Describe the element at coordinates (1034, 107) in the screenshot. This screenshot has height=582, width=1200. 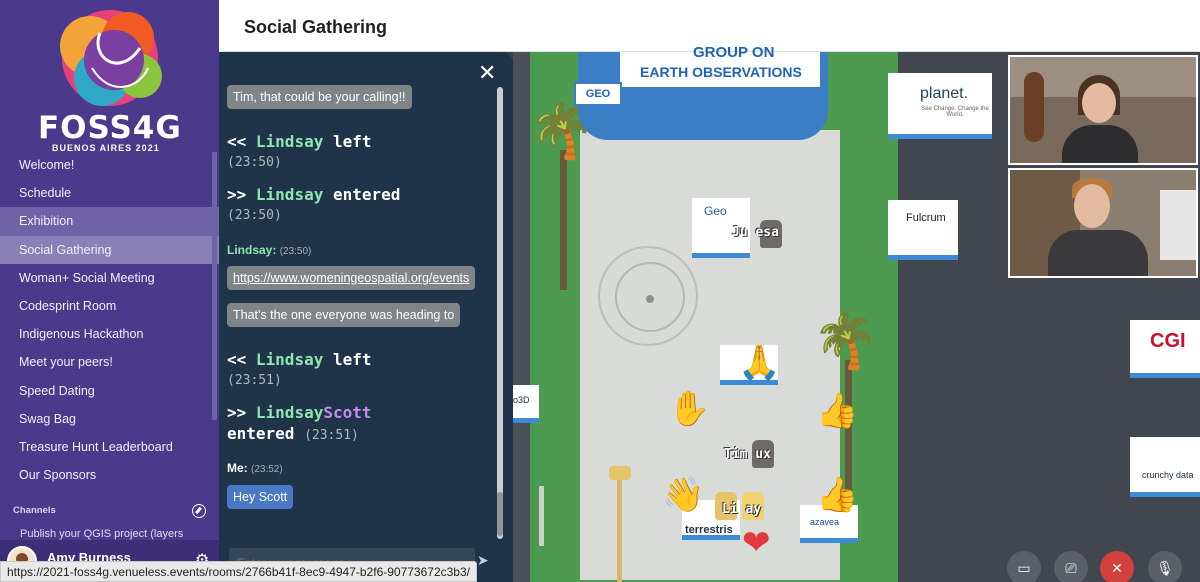
I see `video-guitar` at that location.